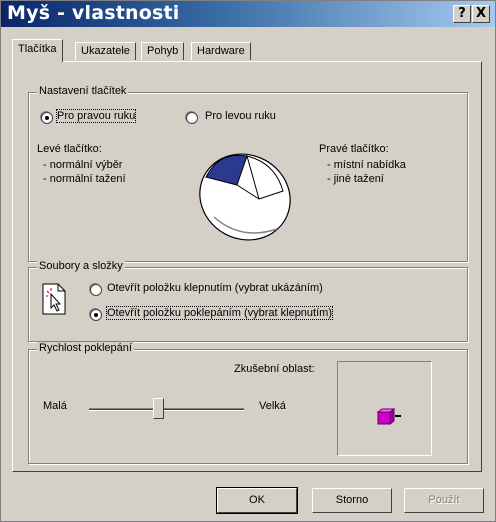  I want to click on help-button: ?, so click(462, 14).